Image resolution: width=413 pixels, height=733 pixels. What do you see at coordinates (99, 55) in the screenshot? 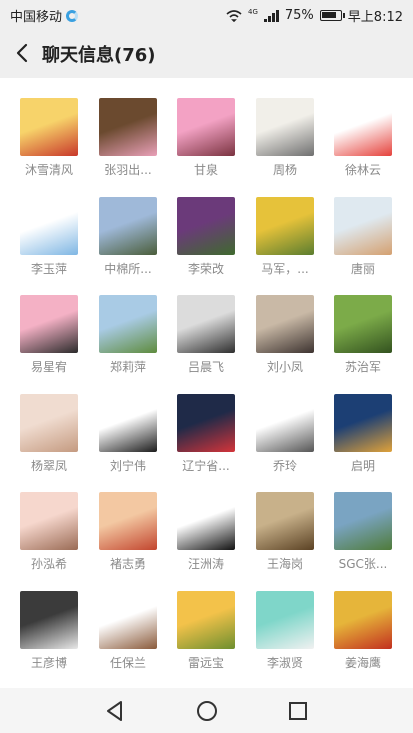
I see `page-title: 聊天信息(76)` at bounding box center [99, 55].